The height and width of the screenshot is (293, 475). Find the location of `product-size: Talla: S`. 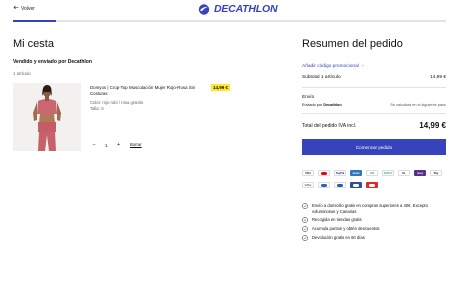

product-size: Talla: S is located at coordinates (97, 108).